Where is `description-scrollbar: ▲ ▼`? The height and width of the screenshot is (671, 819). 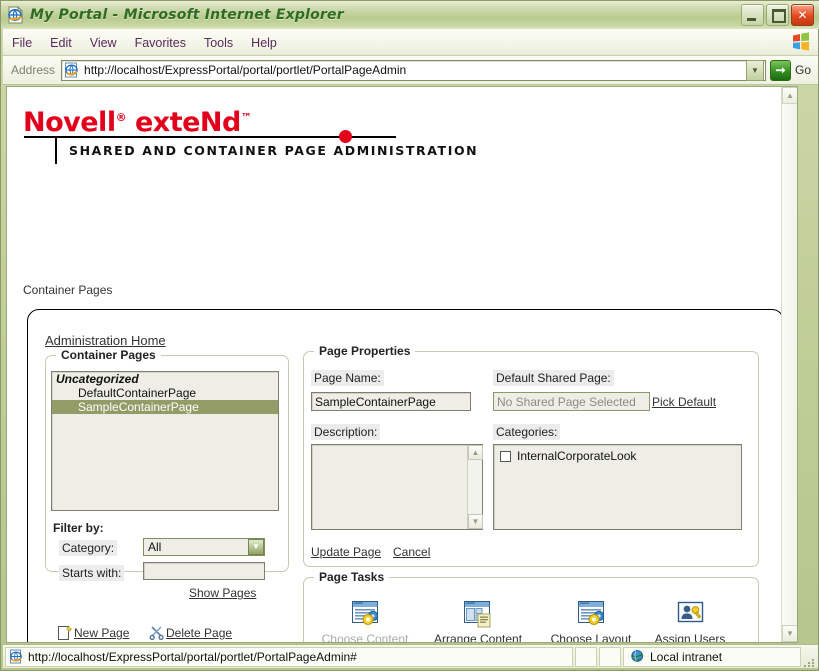
description-scrollbar: ▲ ▼ is located at coordinates (475, 487).